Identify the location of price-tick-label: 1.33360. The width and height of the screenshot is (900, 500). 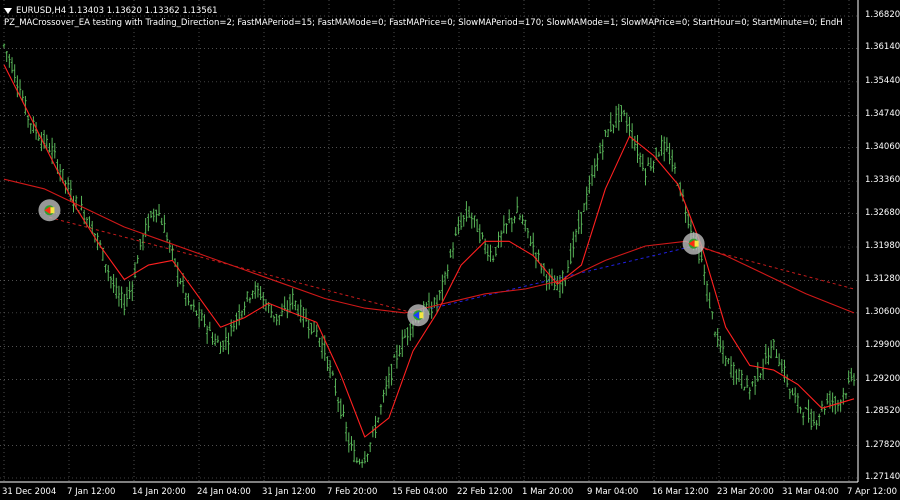
(882, 180).